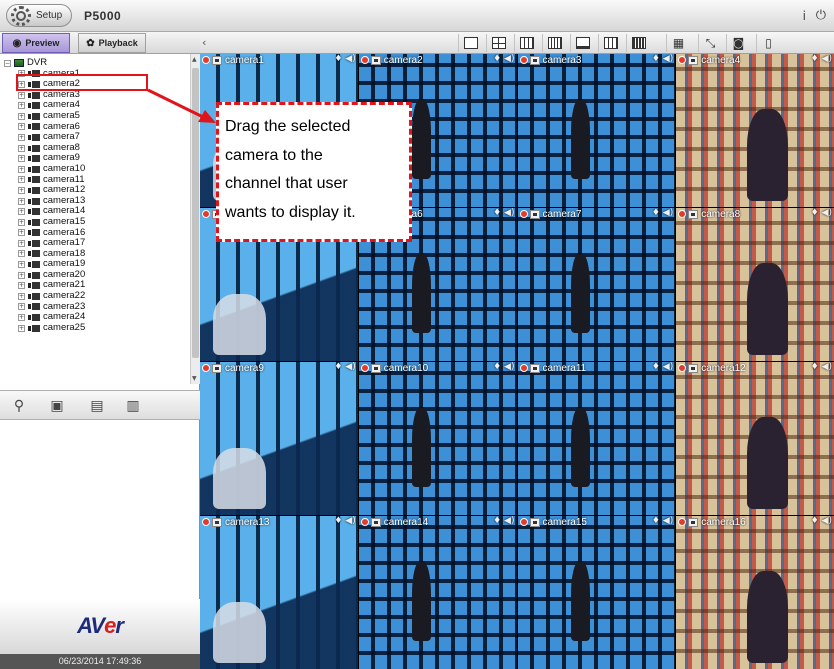 The image size is (834, 669). Describe the element at coordinates (97, 406) in the screenshot. I see `device-list-button: ▤` at that location.